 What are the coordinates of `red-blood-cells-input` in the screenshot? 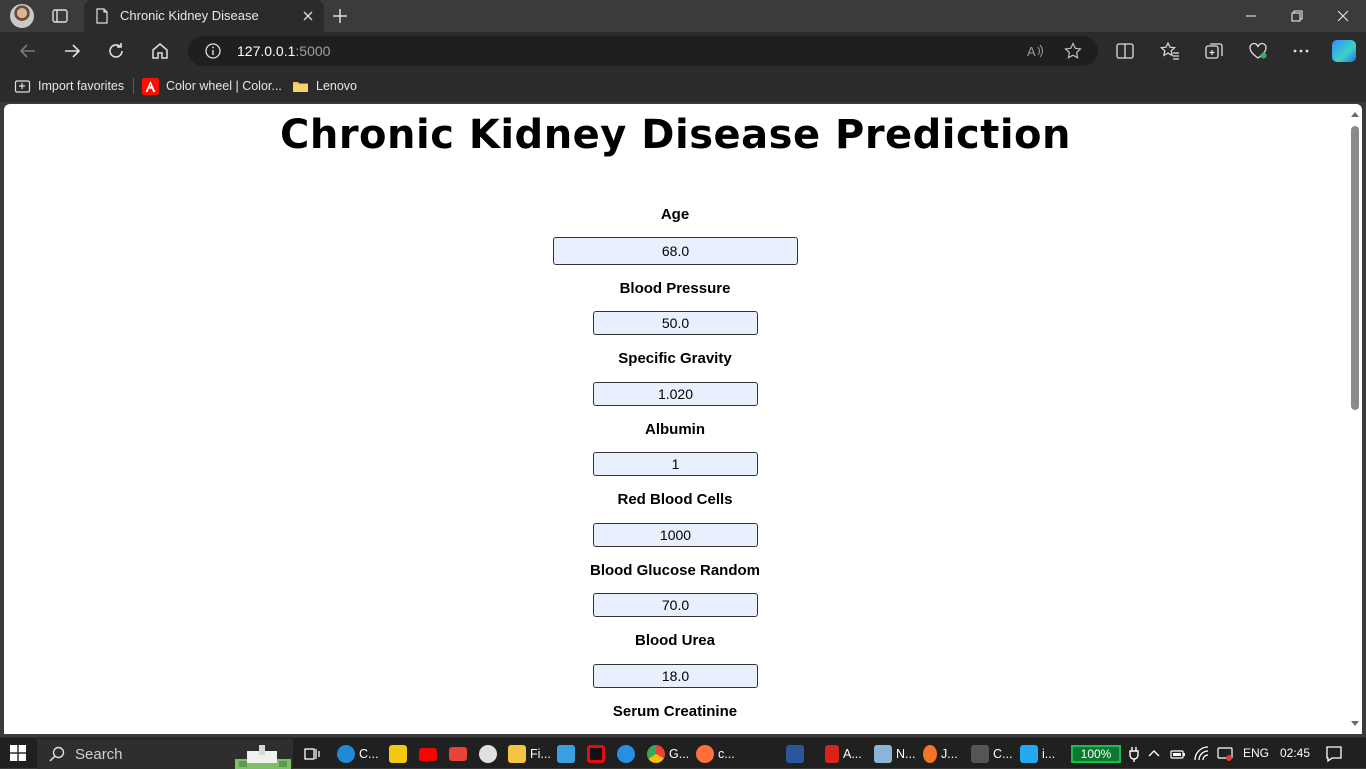 It's located at (675, 535).